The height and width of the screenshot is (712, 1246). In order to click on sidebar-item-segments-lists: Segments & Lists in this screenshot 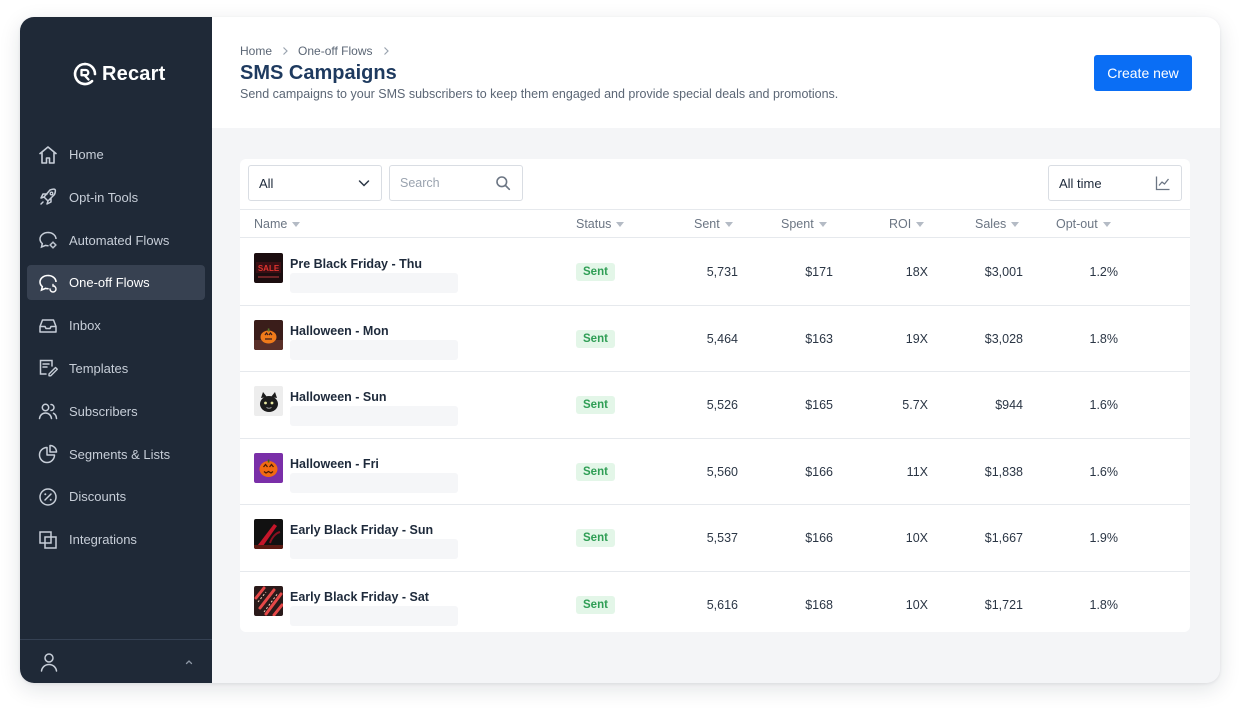, I will do `click(116, 454)`.